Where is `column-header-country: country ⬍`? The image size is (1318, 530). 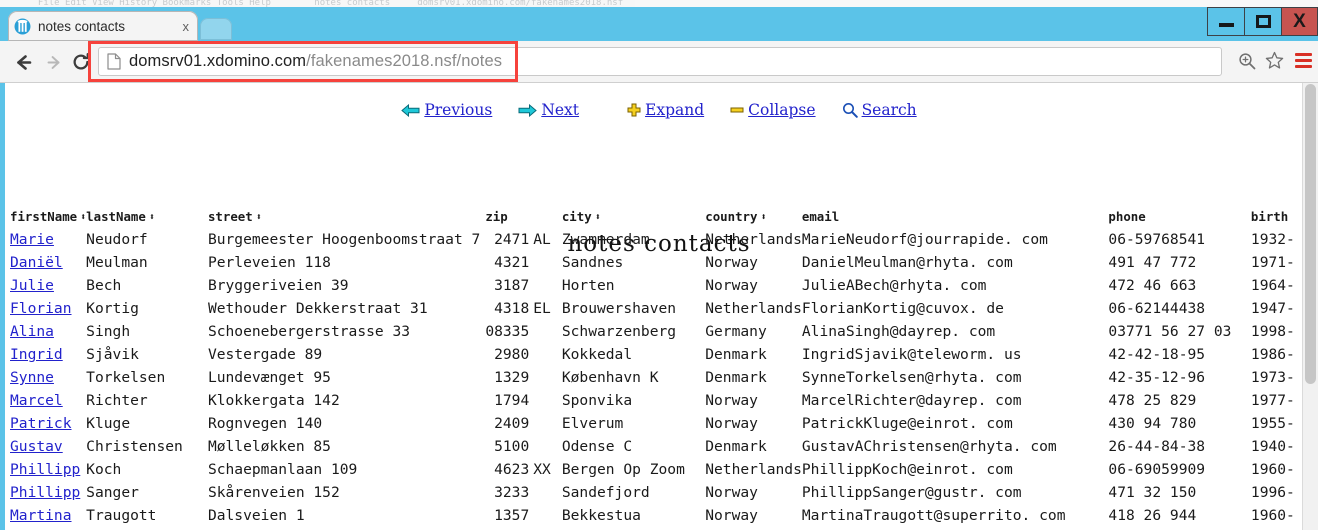 column-header-country: country ⬍ is located at coordinates (753, 220).